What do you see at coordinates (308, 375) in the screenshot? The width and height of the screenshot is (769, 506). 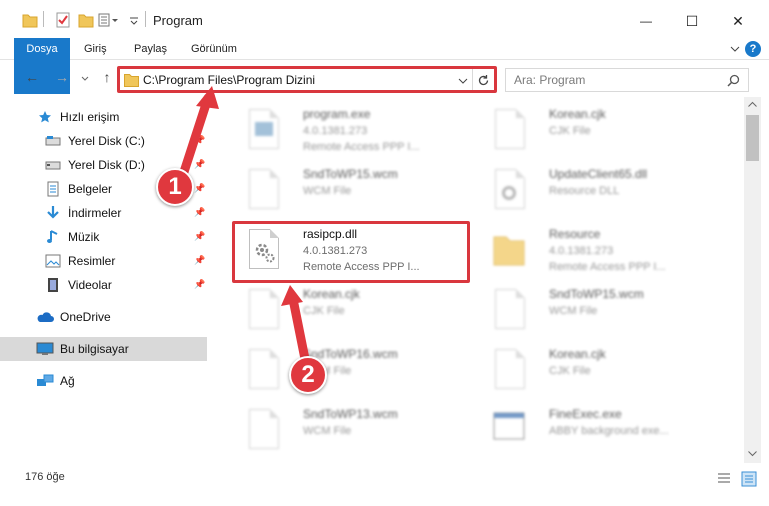 I see `step-badge-2: 2` at bounding box center [308, 375].